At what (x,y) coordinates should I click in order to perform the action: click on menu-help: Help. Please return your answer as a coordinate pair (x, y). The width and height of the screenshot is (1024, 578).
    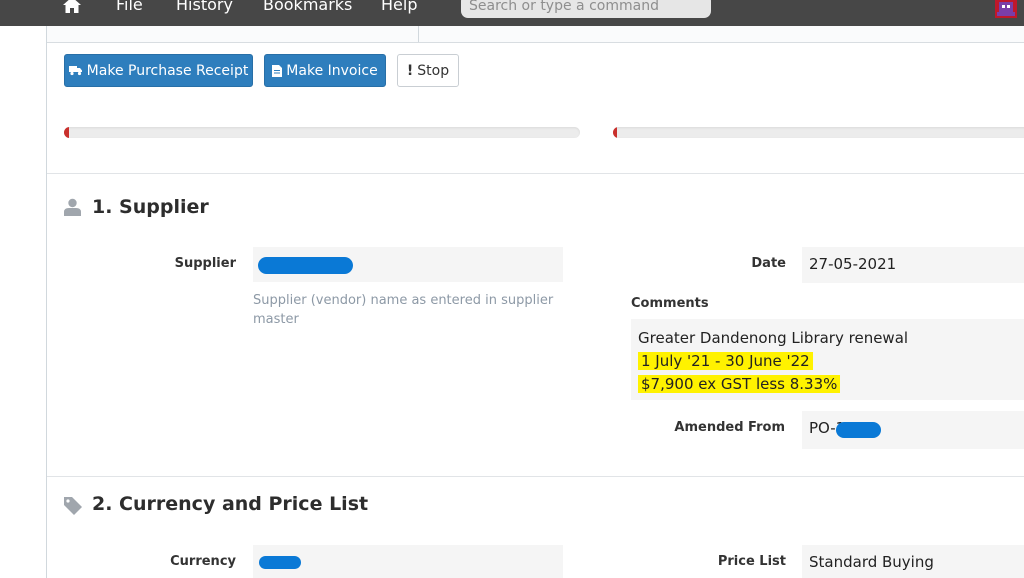
    Looking at the image, I should click on (399, 7).